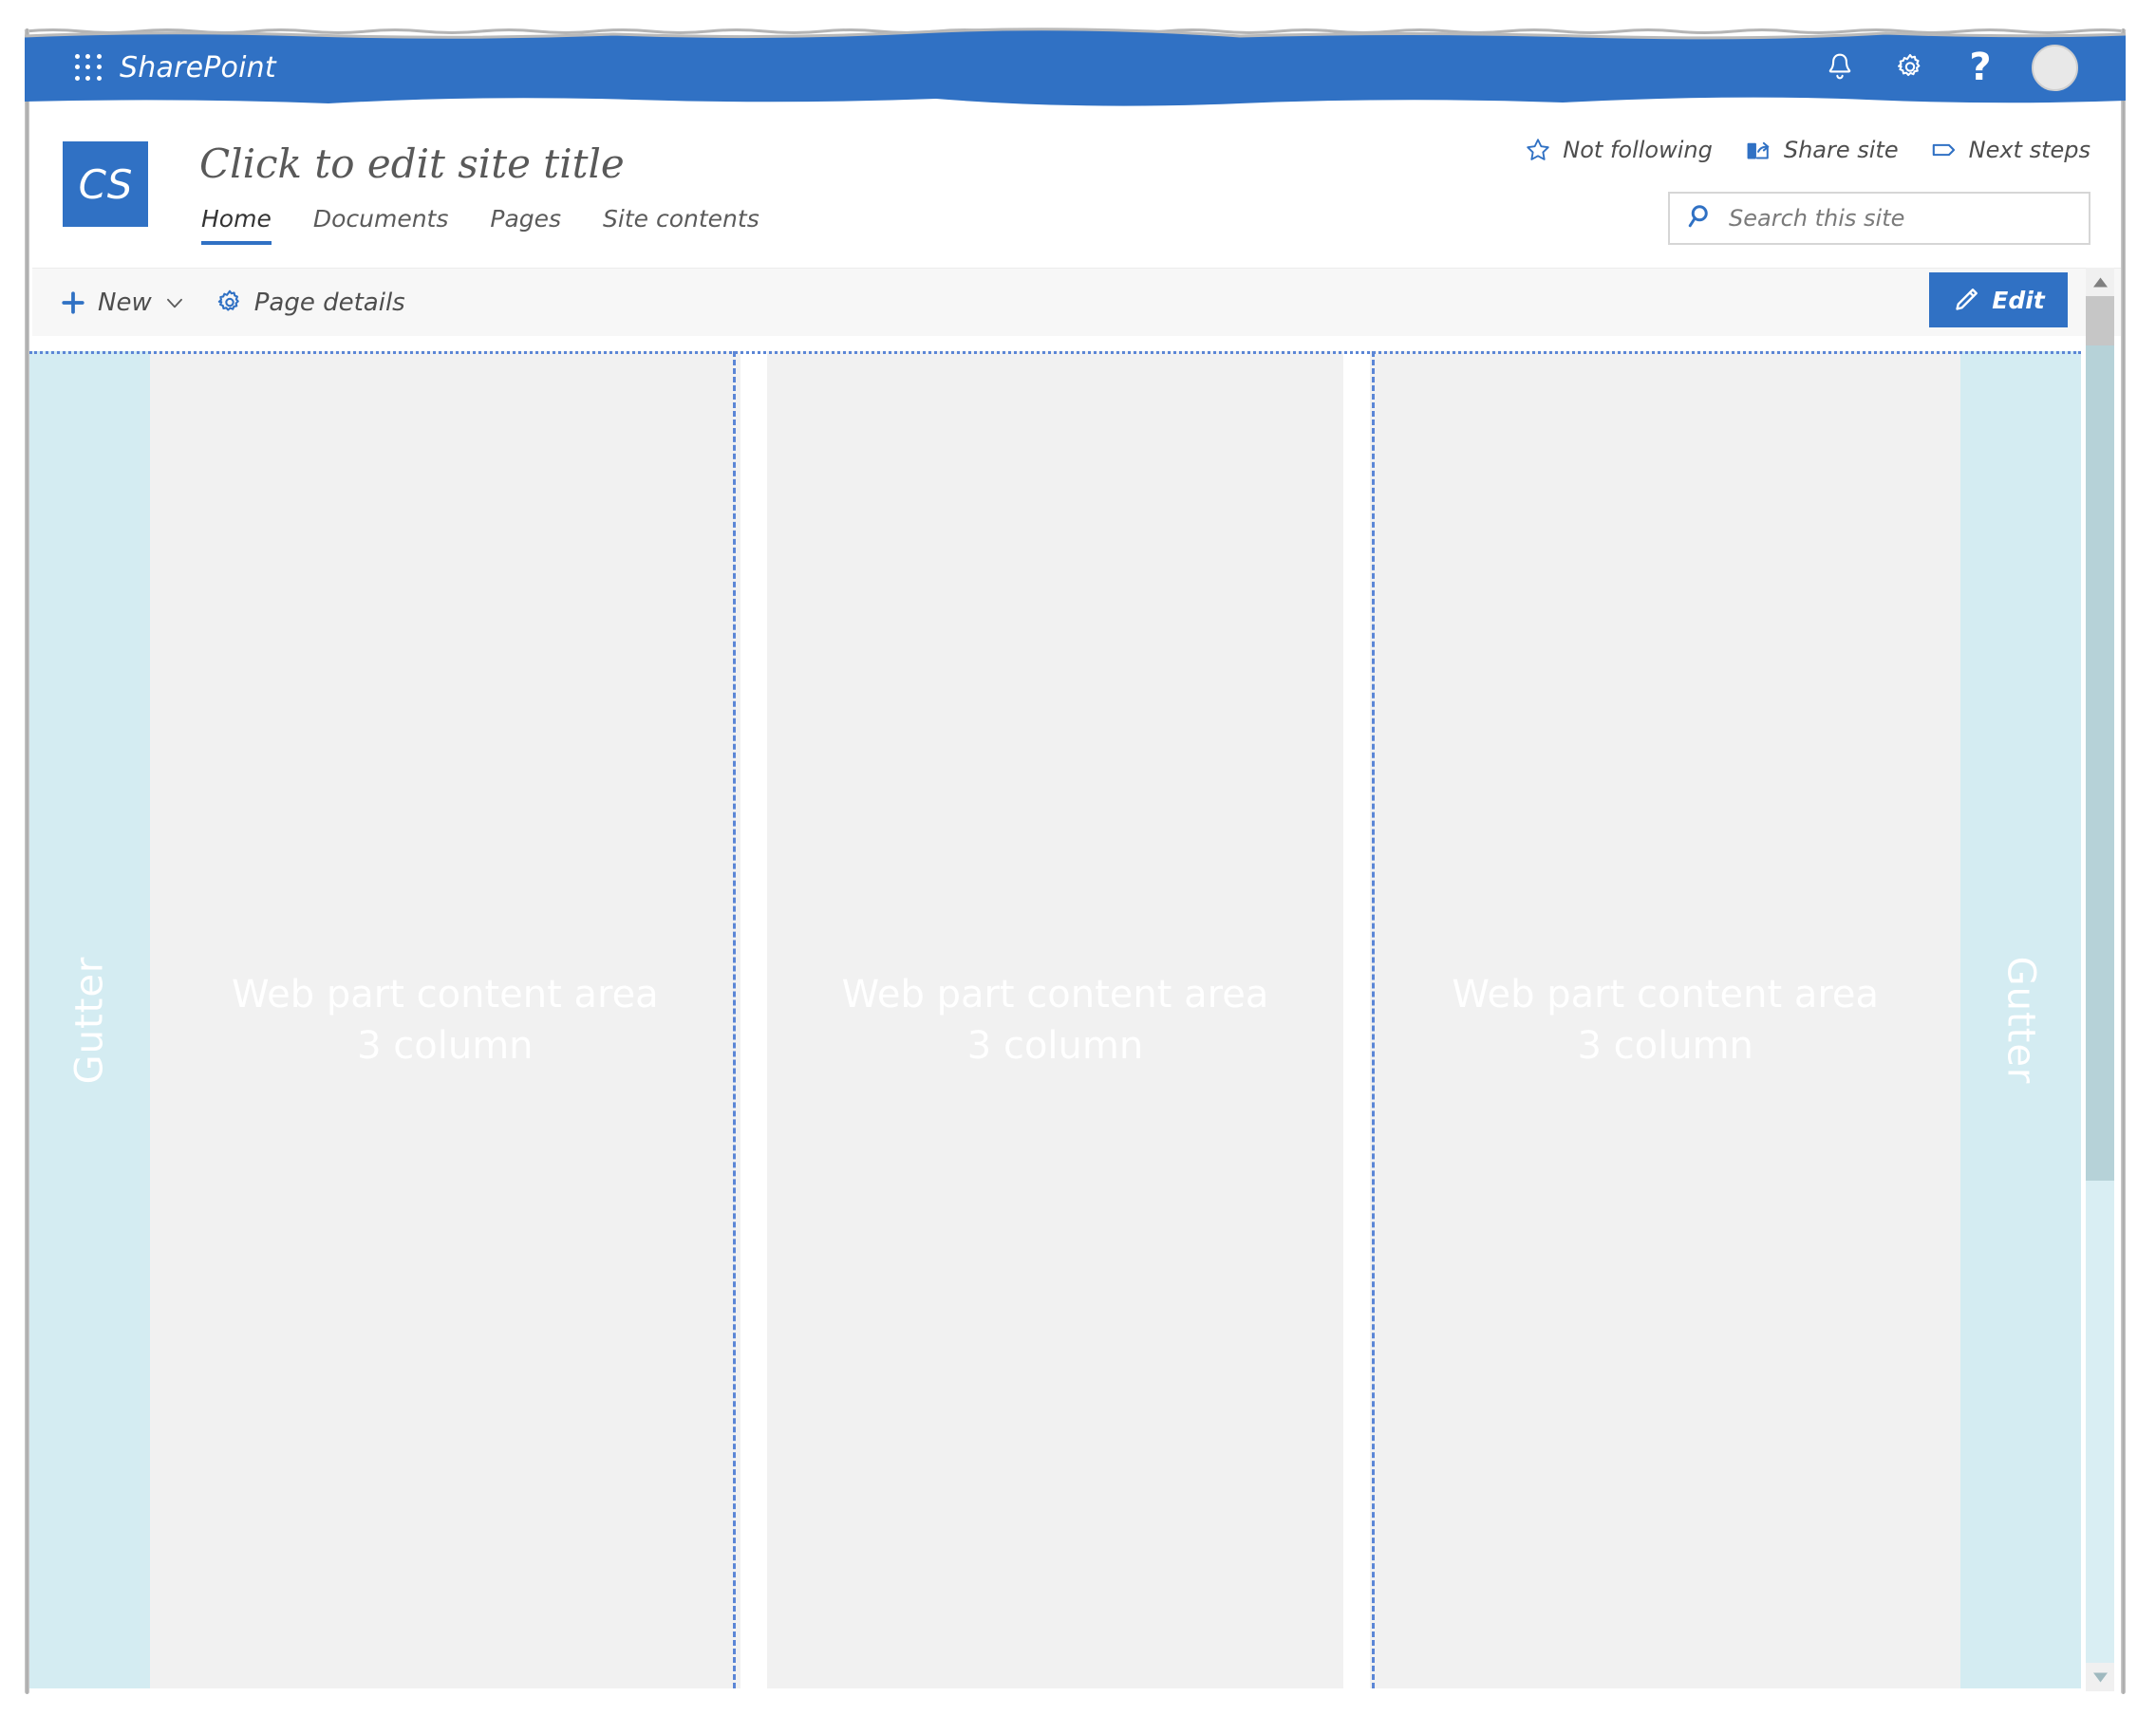 The image size is (2156, 1715). I want to click on not-following-label: Not following, so click(1638, 150).